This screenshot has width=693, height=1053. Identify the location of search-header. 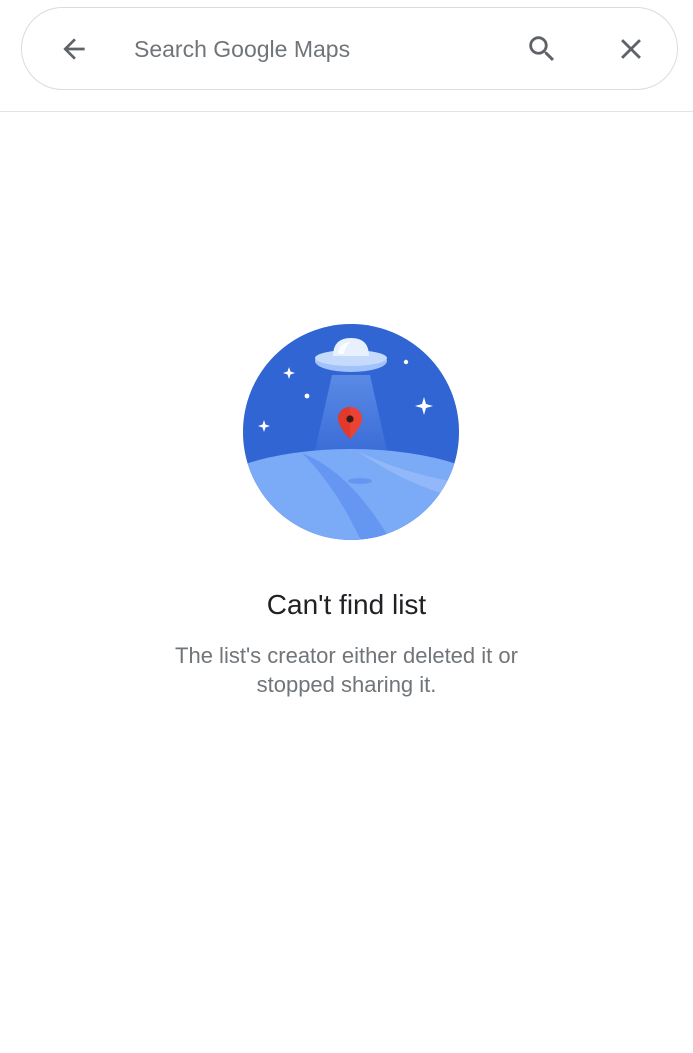
(346, 56).